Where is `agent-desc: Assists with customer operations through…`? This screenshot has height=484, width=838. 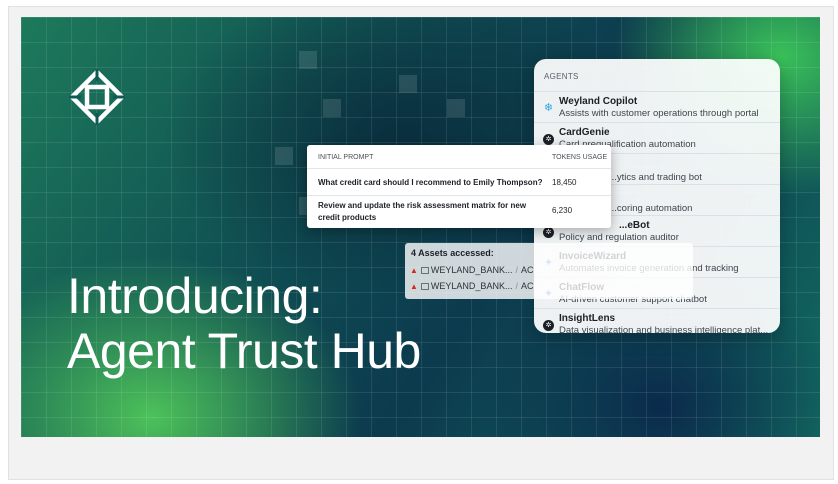
agent-desc: Assists with customer operations through… is located at coordinates (659, 113).